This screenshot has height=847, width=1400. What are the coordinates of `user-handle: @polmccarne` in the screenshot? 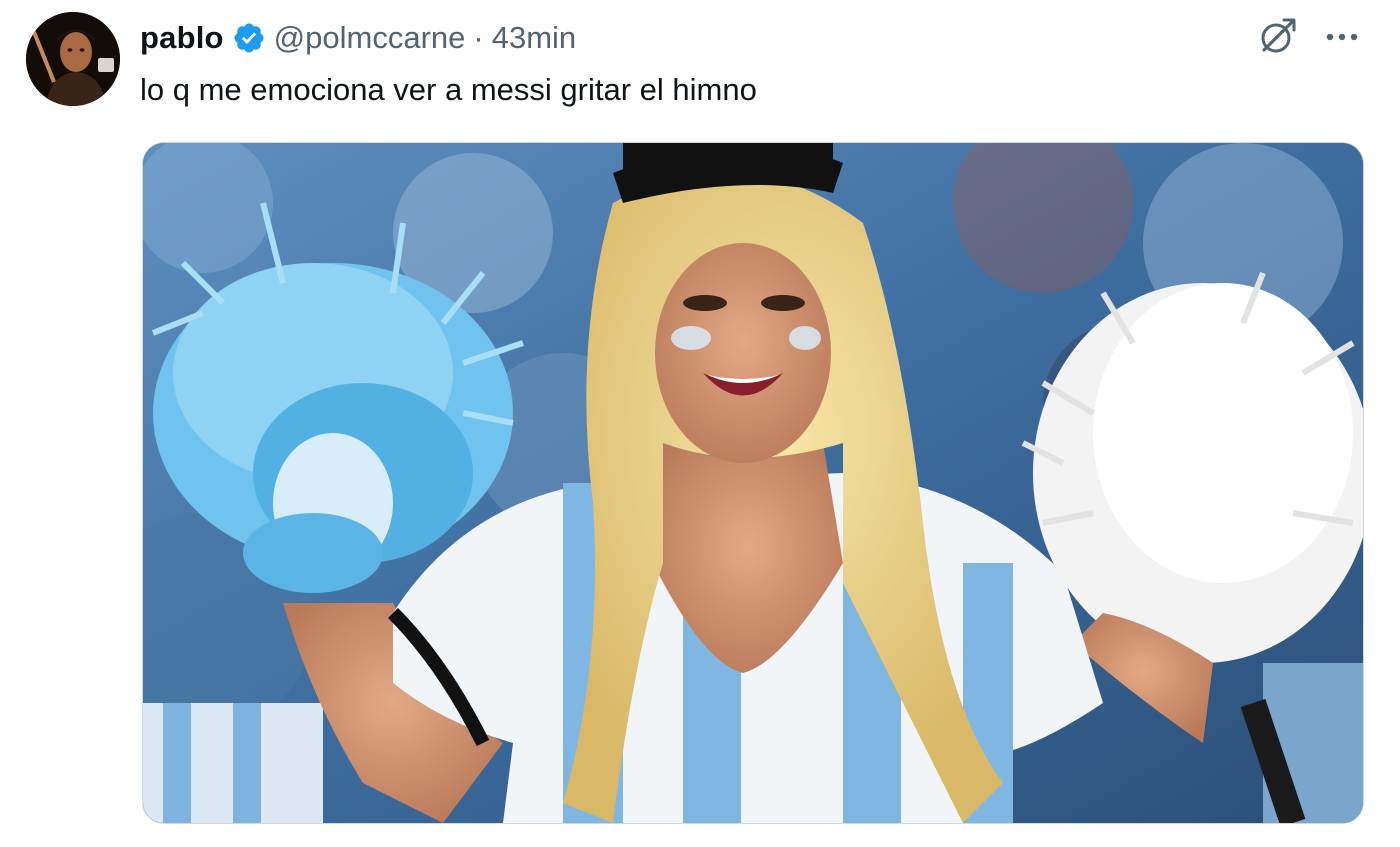 It's located at (370, 38).